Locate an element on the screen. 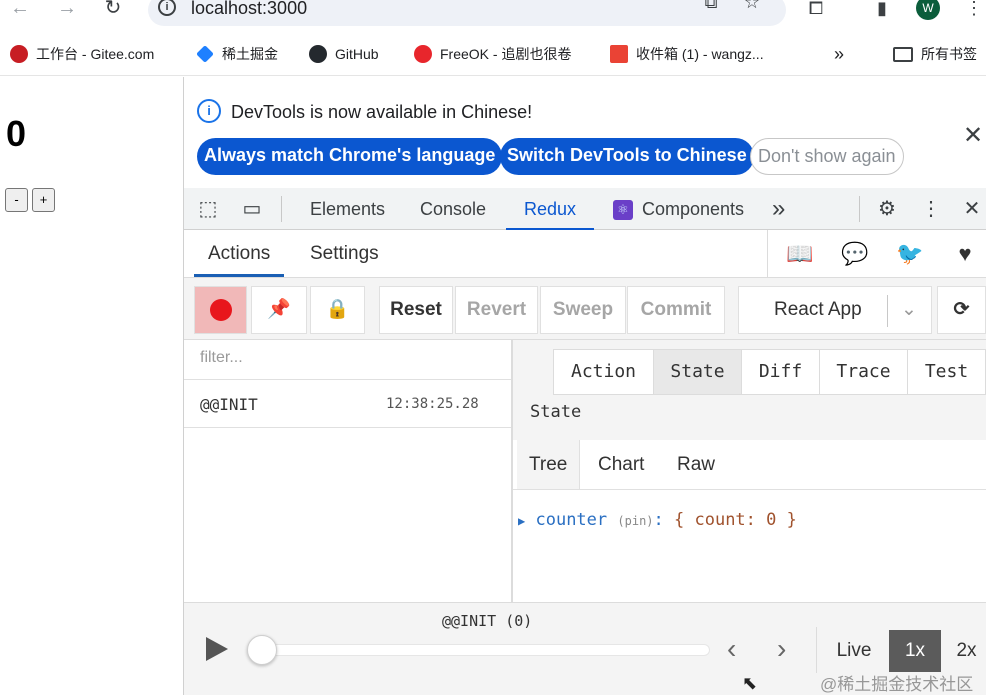  tab-chart: Chart is located at coordinates (621, 464).